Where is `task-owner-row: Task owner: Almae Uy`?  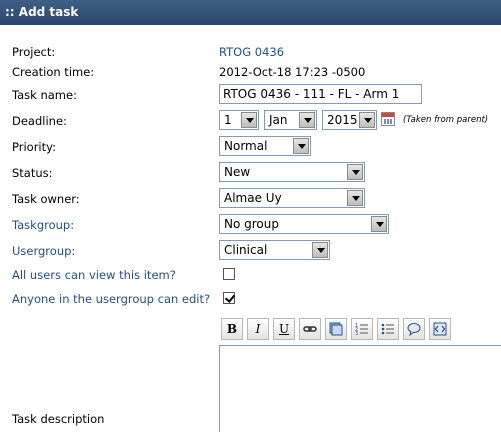 task-owner-row: Task owner: Almae Uy is located at coordinates (250, 199).